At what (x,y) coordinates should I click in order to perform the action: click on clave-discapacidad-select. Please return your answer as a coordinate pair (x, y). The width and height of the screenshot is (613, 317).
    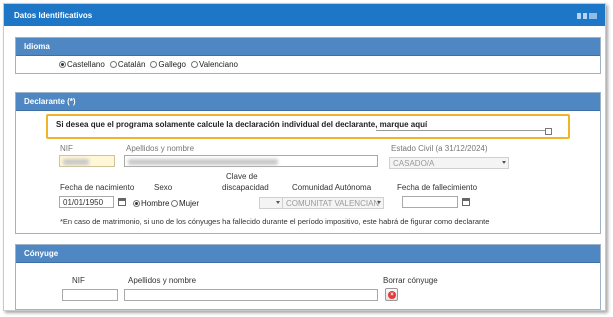
    Looking at the image, I should click on (271, 203).